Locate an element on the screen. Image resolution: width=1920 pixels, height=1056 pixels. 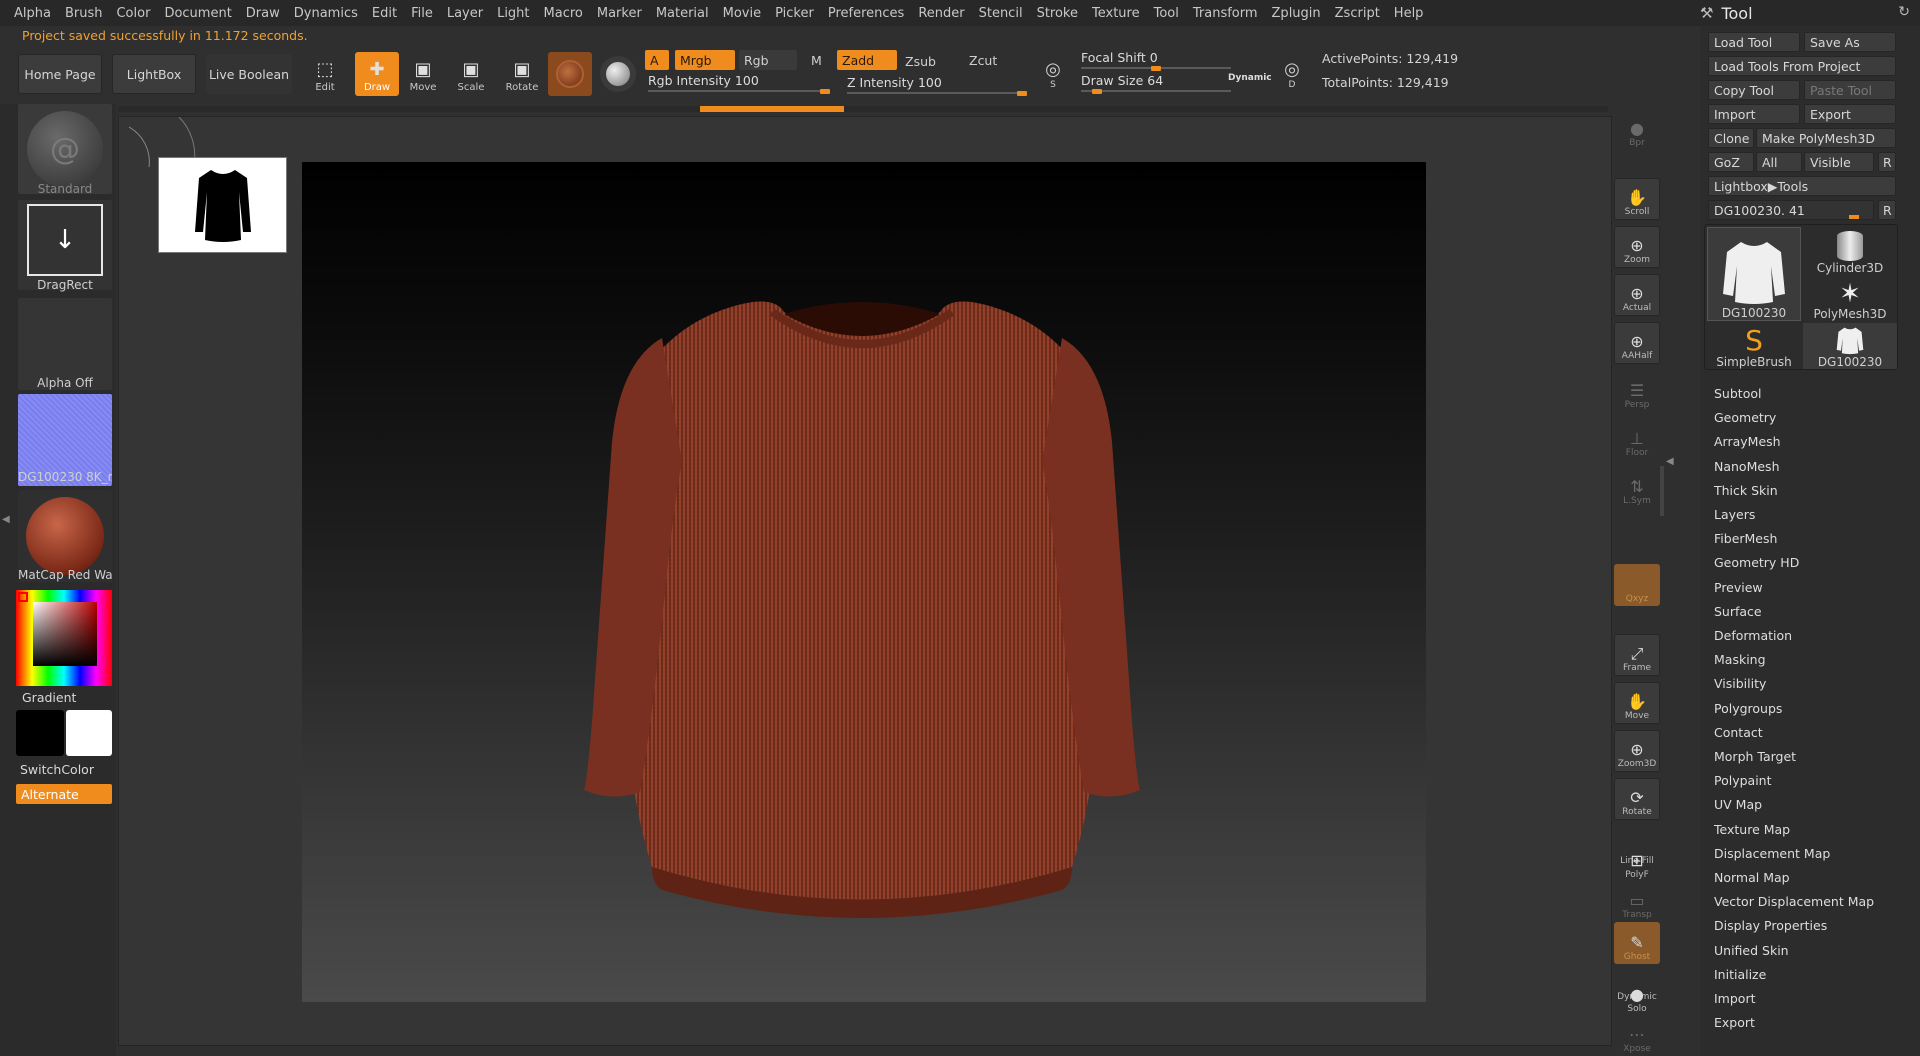
zsub-button: Zsub is located at coordinates (929, 61).